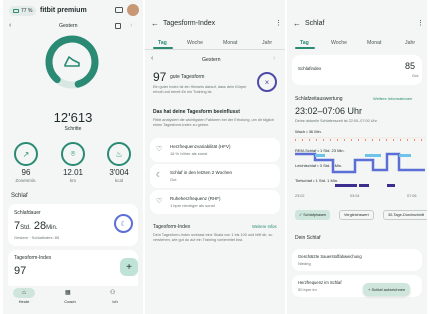 The height and width of the screenshot is (314, 430). What do you see at coordinates (196, 112) in the screenshot?
I see `influence-title: Das hat deine Tagesform beeinflusst` at bounding box center [196, 112].